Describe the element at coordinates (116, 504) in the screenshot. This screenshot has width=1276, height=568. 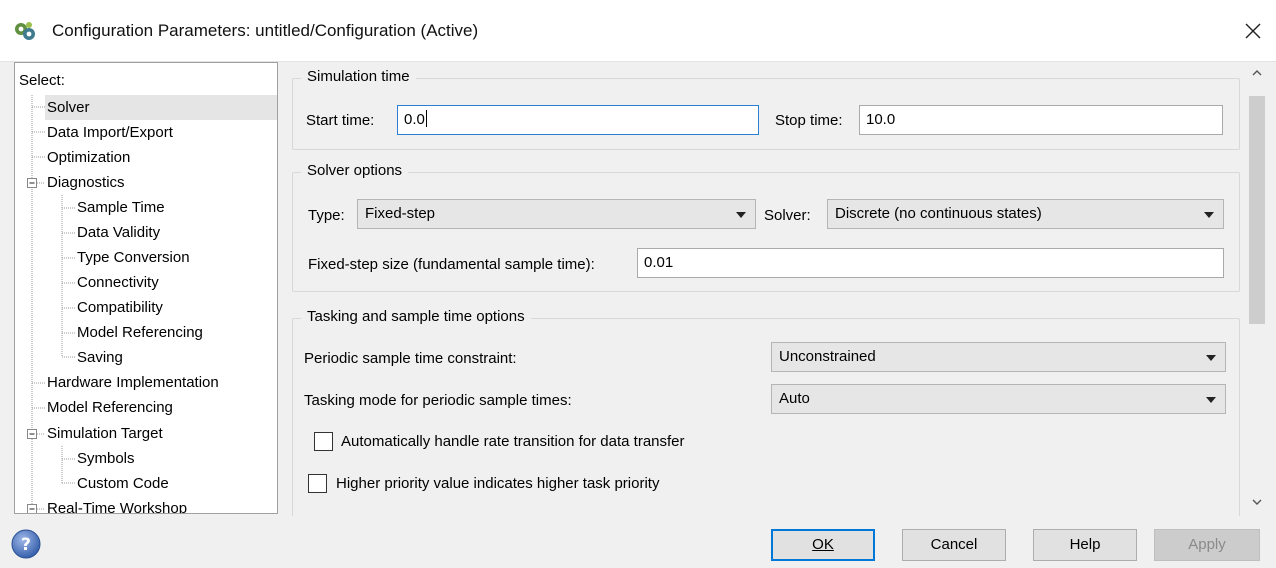
I see `tree-item-real-time-workshop: Real-Time Workshop` at that location.